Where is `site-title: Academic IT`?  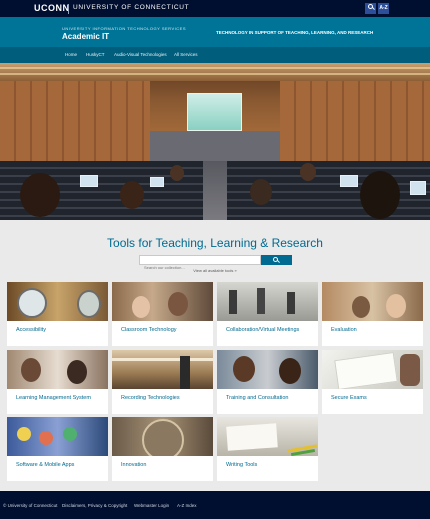 site-title: Academic IT is located at coordinates (85, 36).